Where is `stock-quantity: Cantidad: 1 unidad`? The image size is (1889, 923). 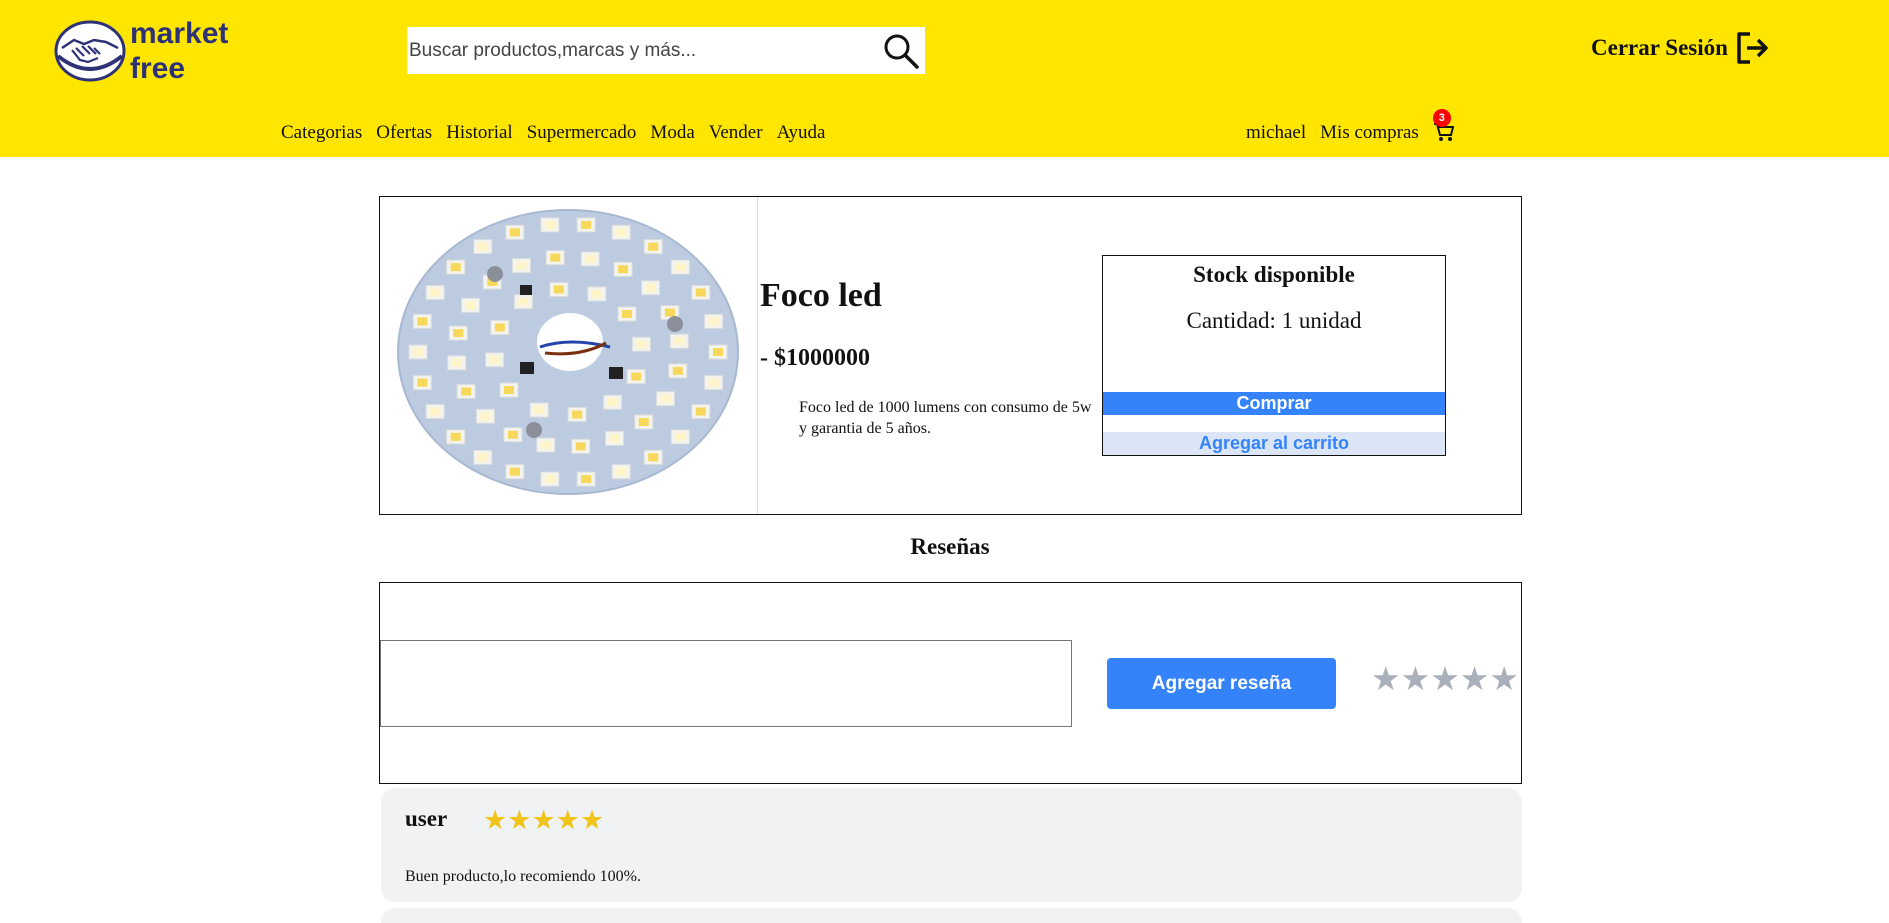
stock-quantity: Cantidad: 1 unidad is located at coordinates (1274, 320).